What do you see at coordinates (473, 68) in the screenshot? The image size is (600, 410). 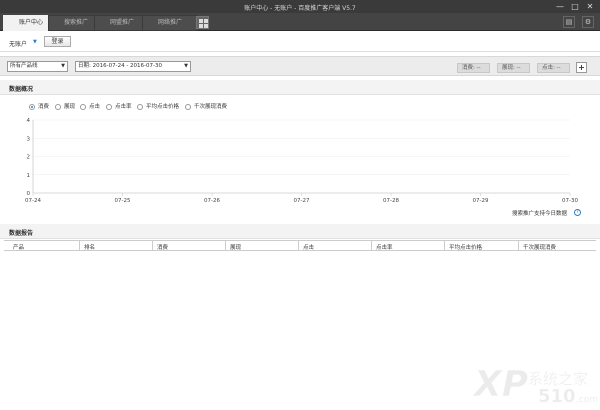 I see `spend-filter-pill: 消费: --` at bounding box center [473, 68].